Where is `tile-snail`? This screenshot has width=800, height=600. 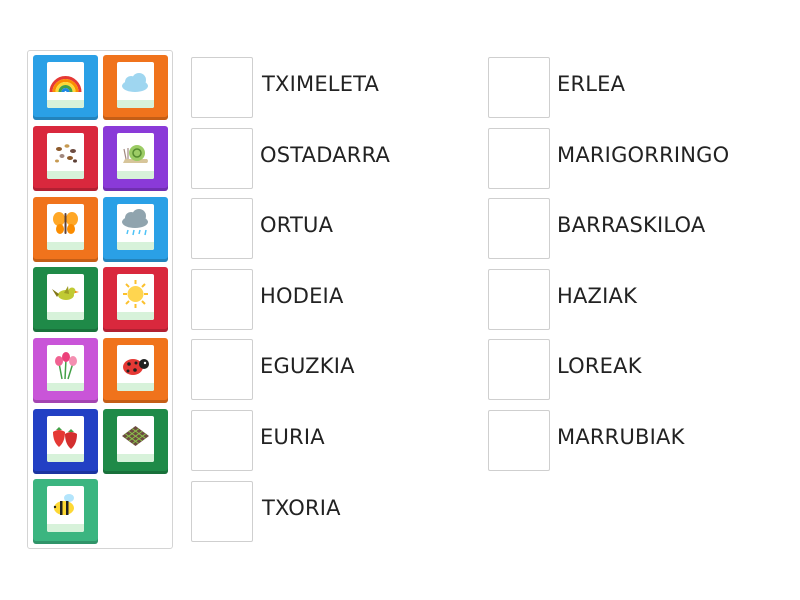 tile-snail is located at coordinates (135, 158).